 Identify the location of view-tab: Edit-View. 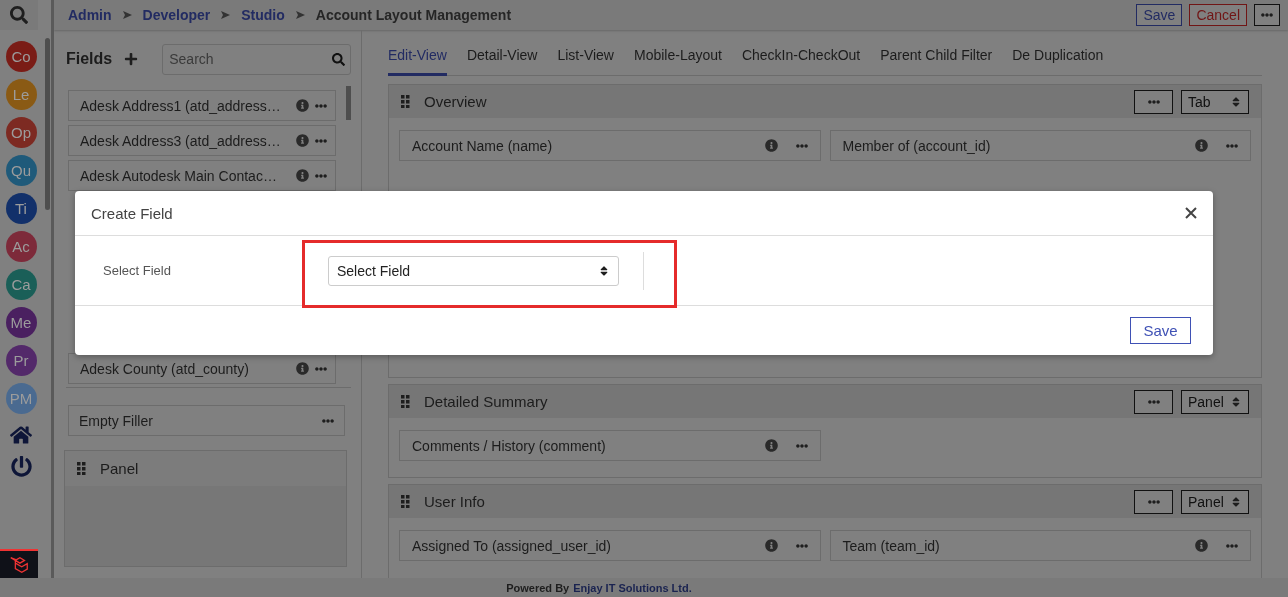
(417, 60).